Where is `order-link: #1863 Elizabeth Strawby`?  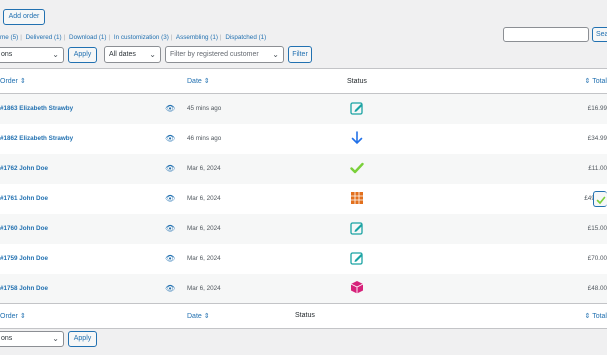 order-link: #1863 Elizabeth Strawby is located at coordinates (36, 108).